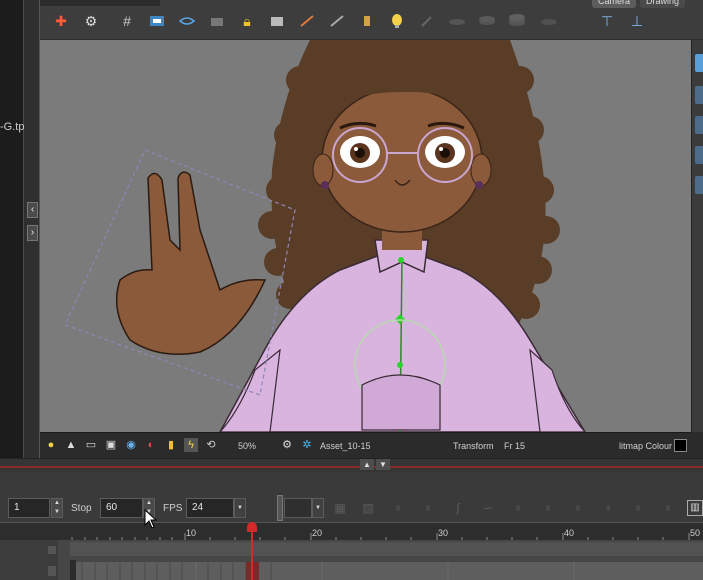  I want to click on color-swatch, so click(680, 445).